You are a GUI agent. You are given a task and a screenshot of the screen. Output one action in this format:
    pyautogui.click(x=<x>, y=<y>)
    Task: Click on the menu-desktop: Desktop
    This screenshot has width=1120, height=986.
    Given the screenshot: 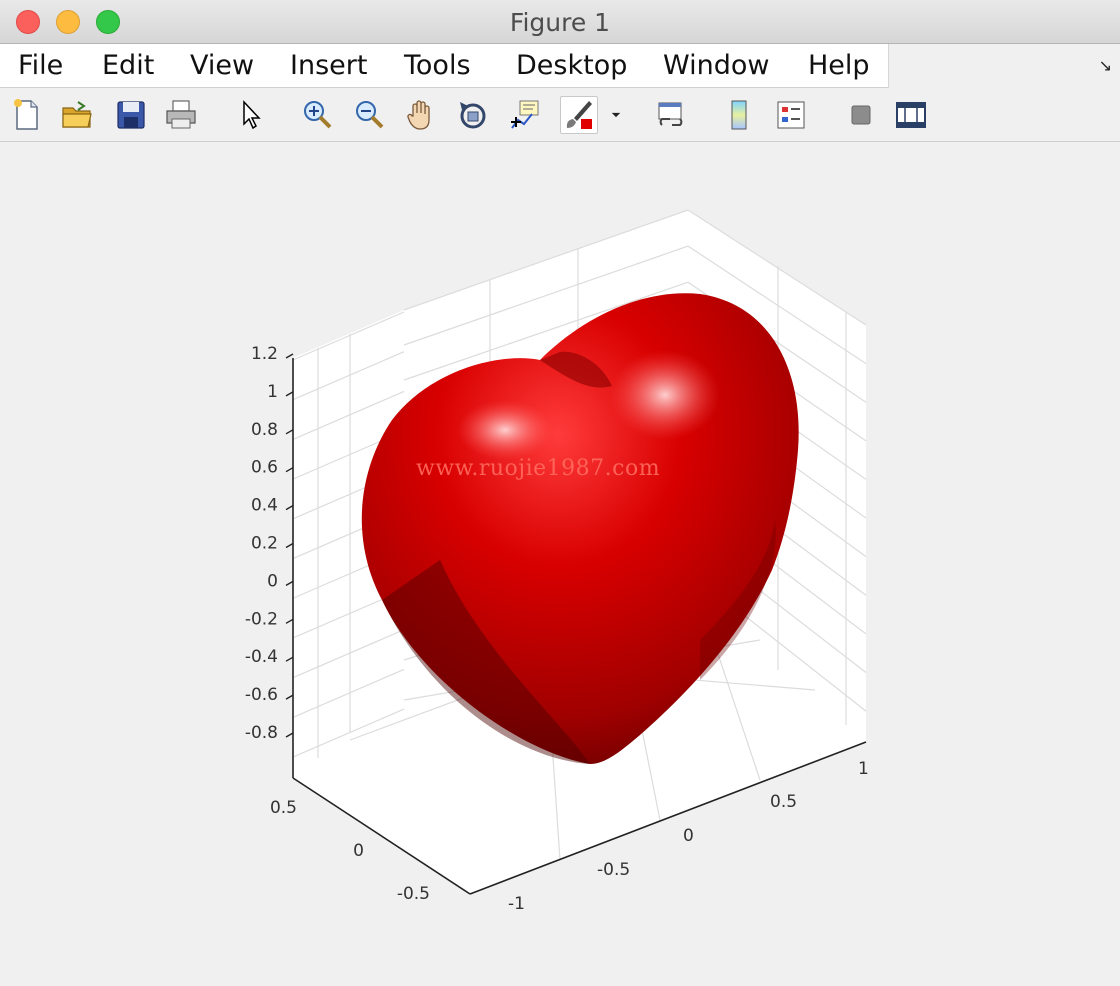 What is the action you would take?
    pyautogui.click(x=571, y=65)
    